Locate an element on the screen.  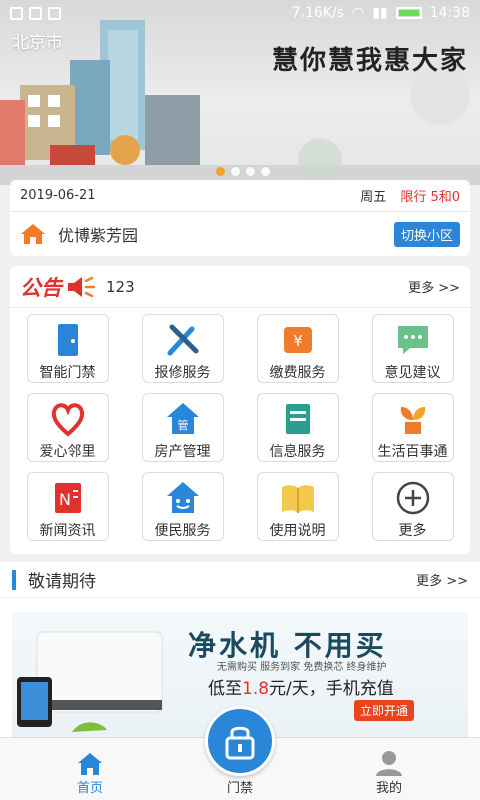
service-more: 更多 is located at coordinates (412, 506).